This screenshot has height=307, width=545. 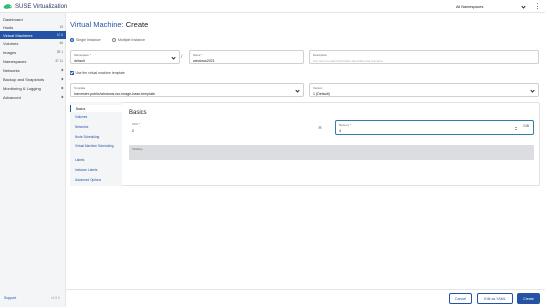 I want to click on sidebar-item-virtual-machines: Virtual Machines 10 6, so click(x=33, y=35).